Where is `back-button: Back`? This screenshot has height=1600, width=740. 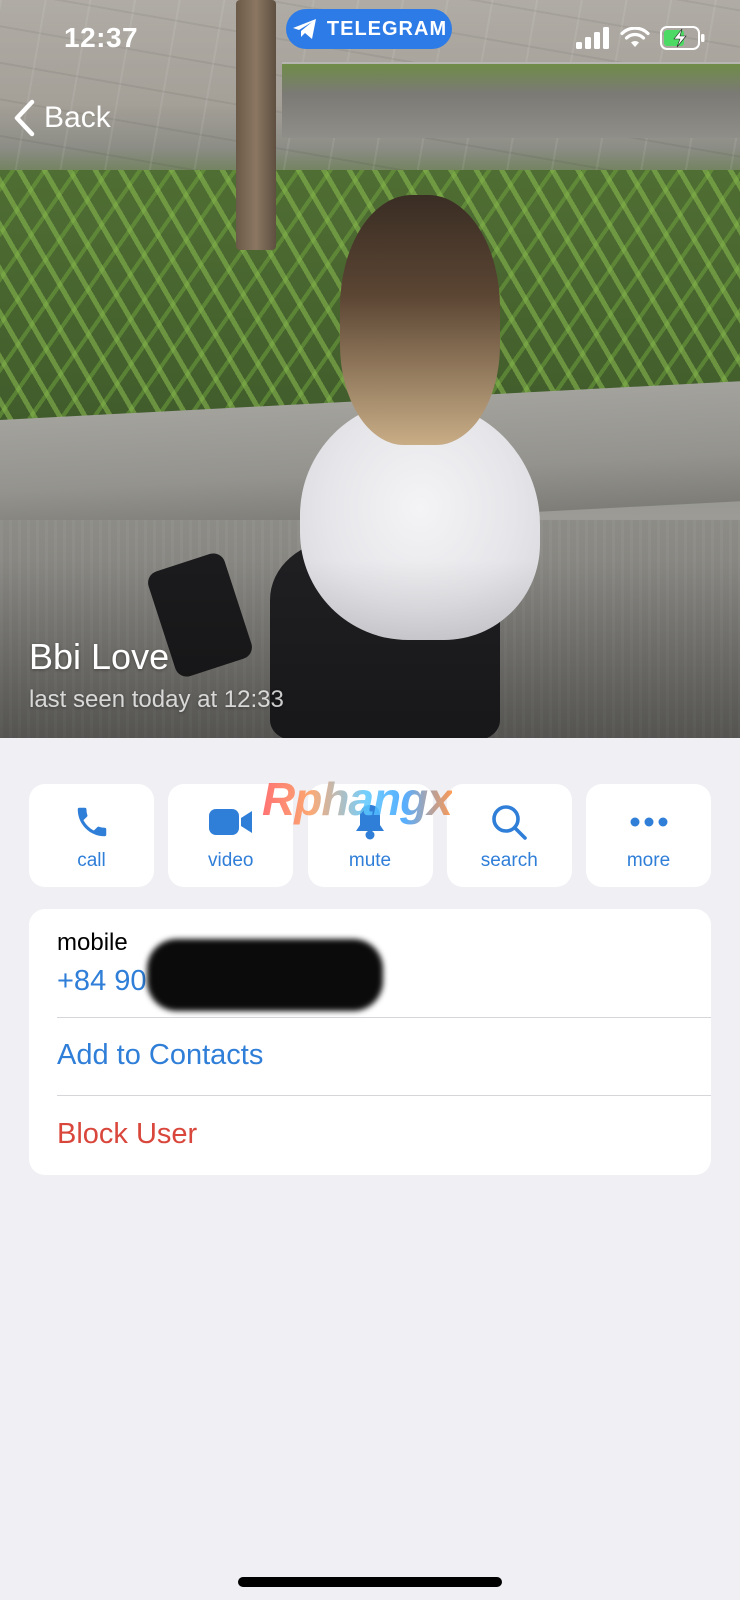
back-button: Back is located at coordinates (61, 118).